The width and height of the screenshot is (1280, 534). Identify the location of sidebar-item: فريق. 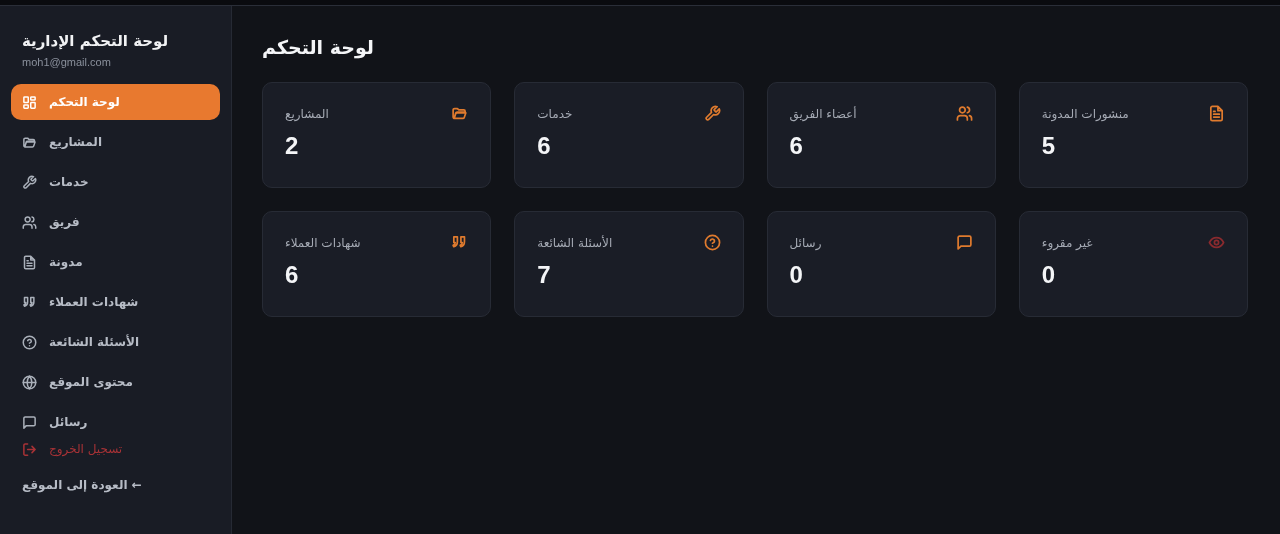
(115, 222).